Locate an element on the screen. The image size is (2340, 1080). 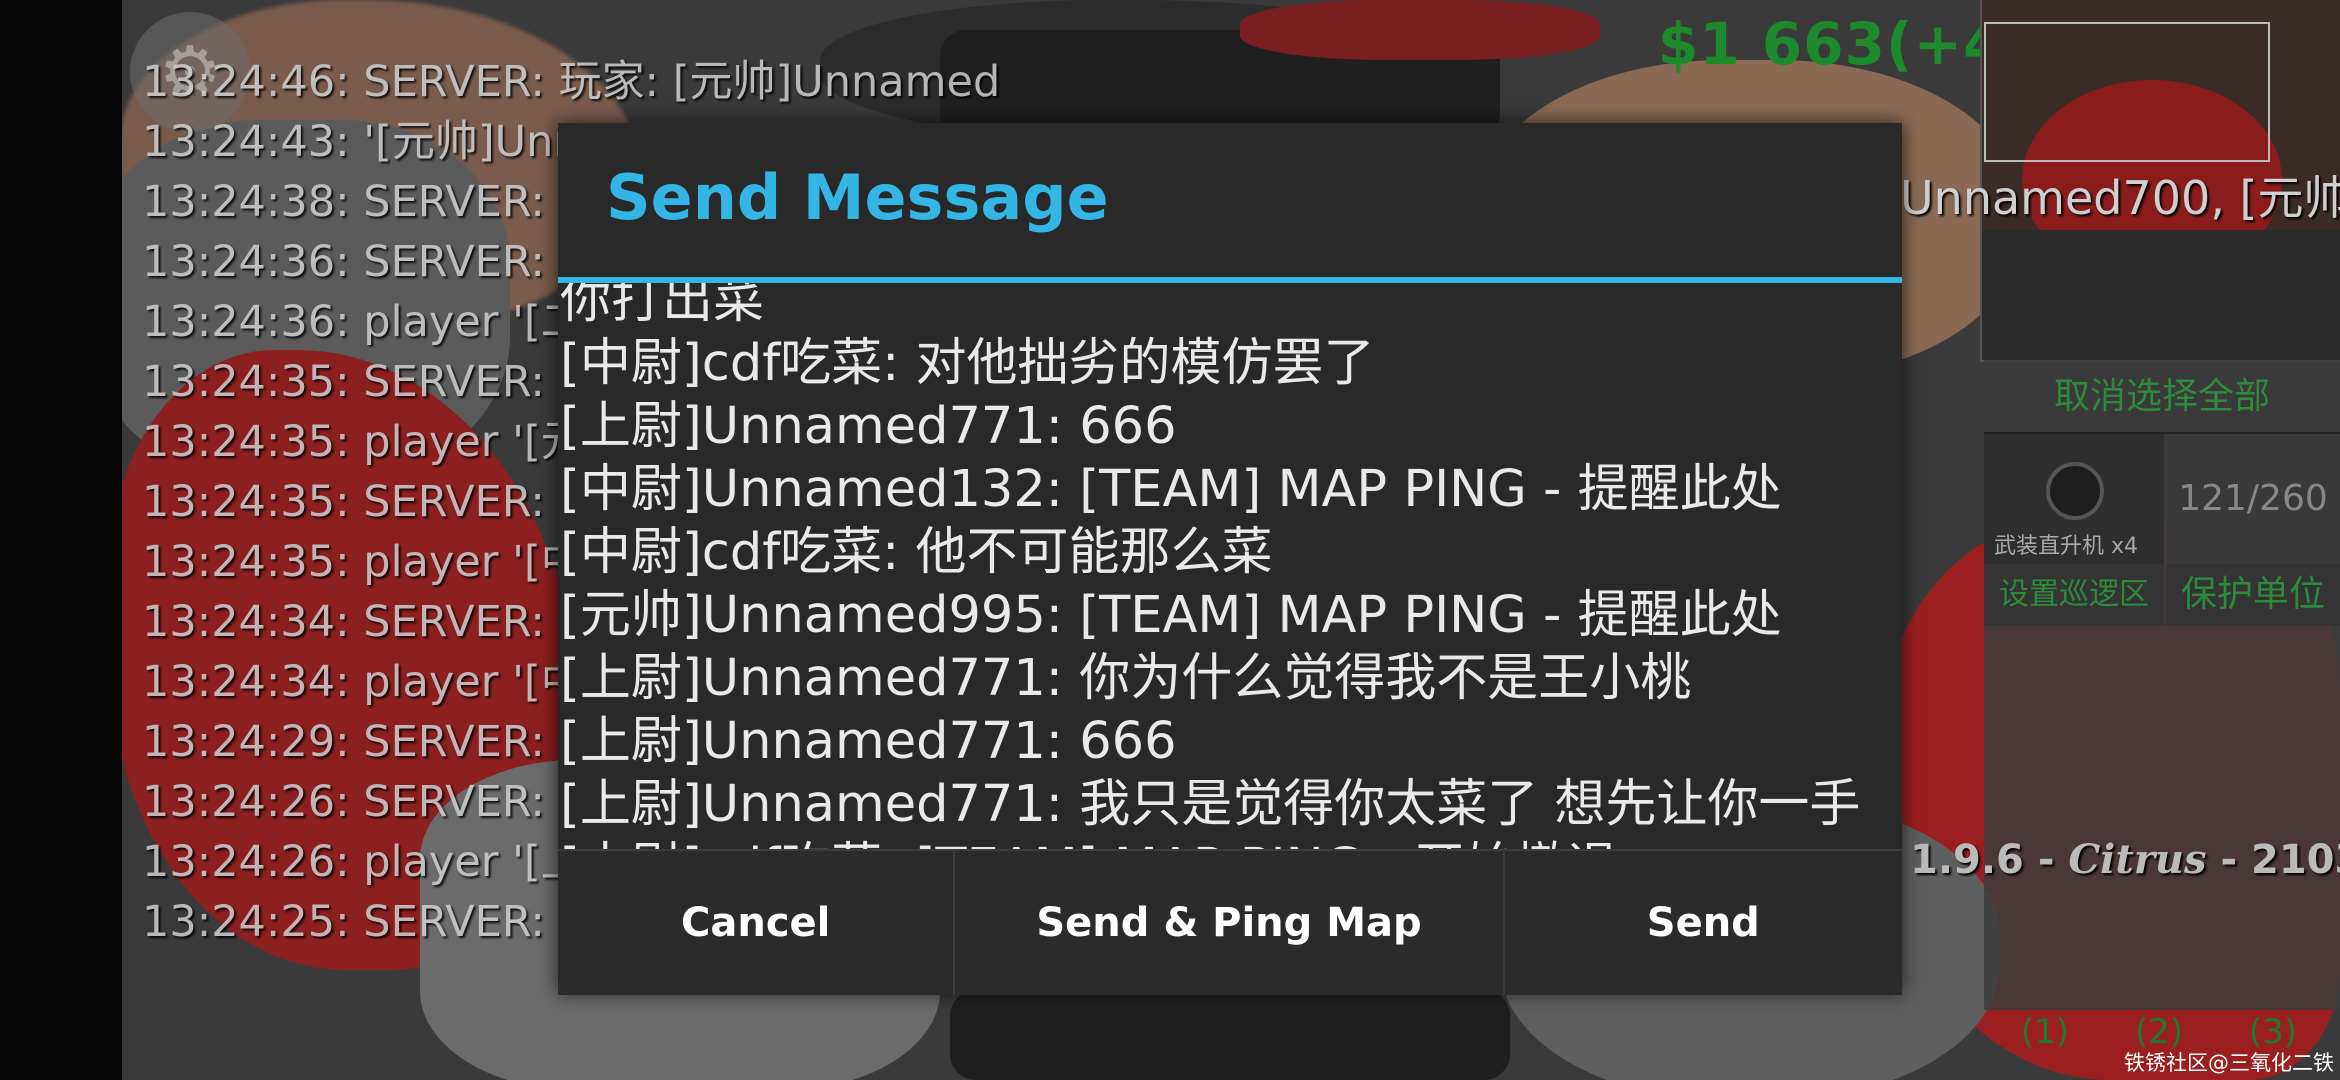
version-name: Citrus is located at coordinates (2137, 859).